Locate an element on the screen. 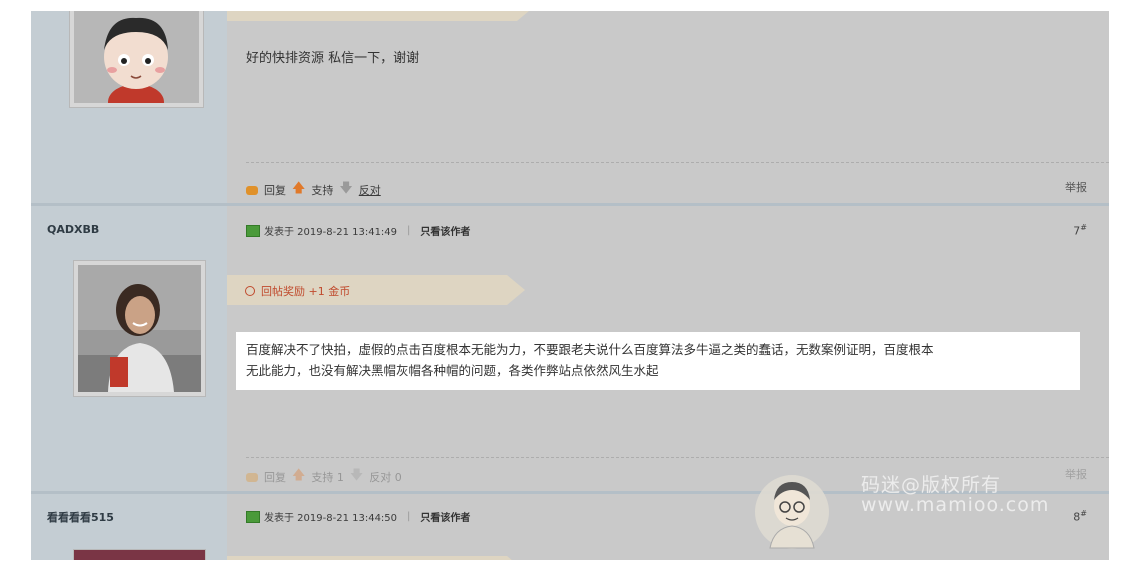  username: QADXBB is located at coordinates (73, 229).